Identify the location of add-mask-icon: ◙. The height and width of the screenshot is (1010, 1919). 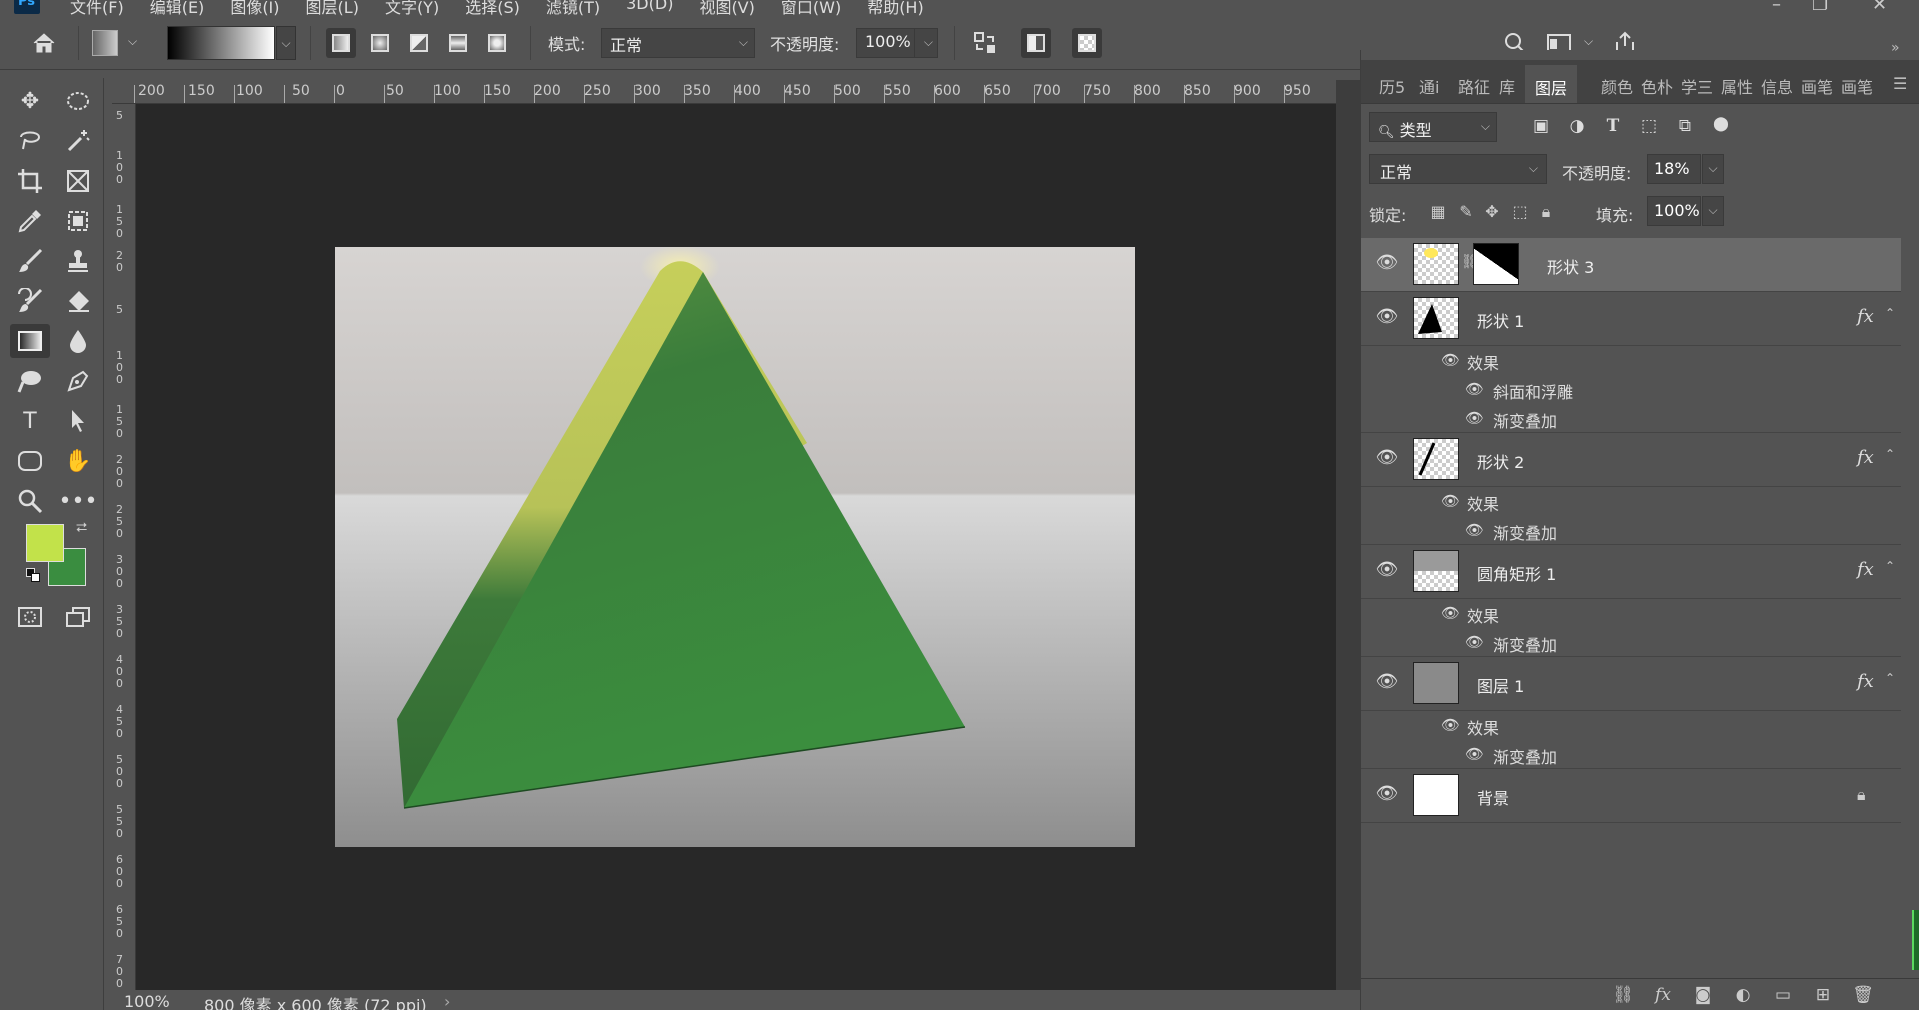
(1703, 996).